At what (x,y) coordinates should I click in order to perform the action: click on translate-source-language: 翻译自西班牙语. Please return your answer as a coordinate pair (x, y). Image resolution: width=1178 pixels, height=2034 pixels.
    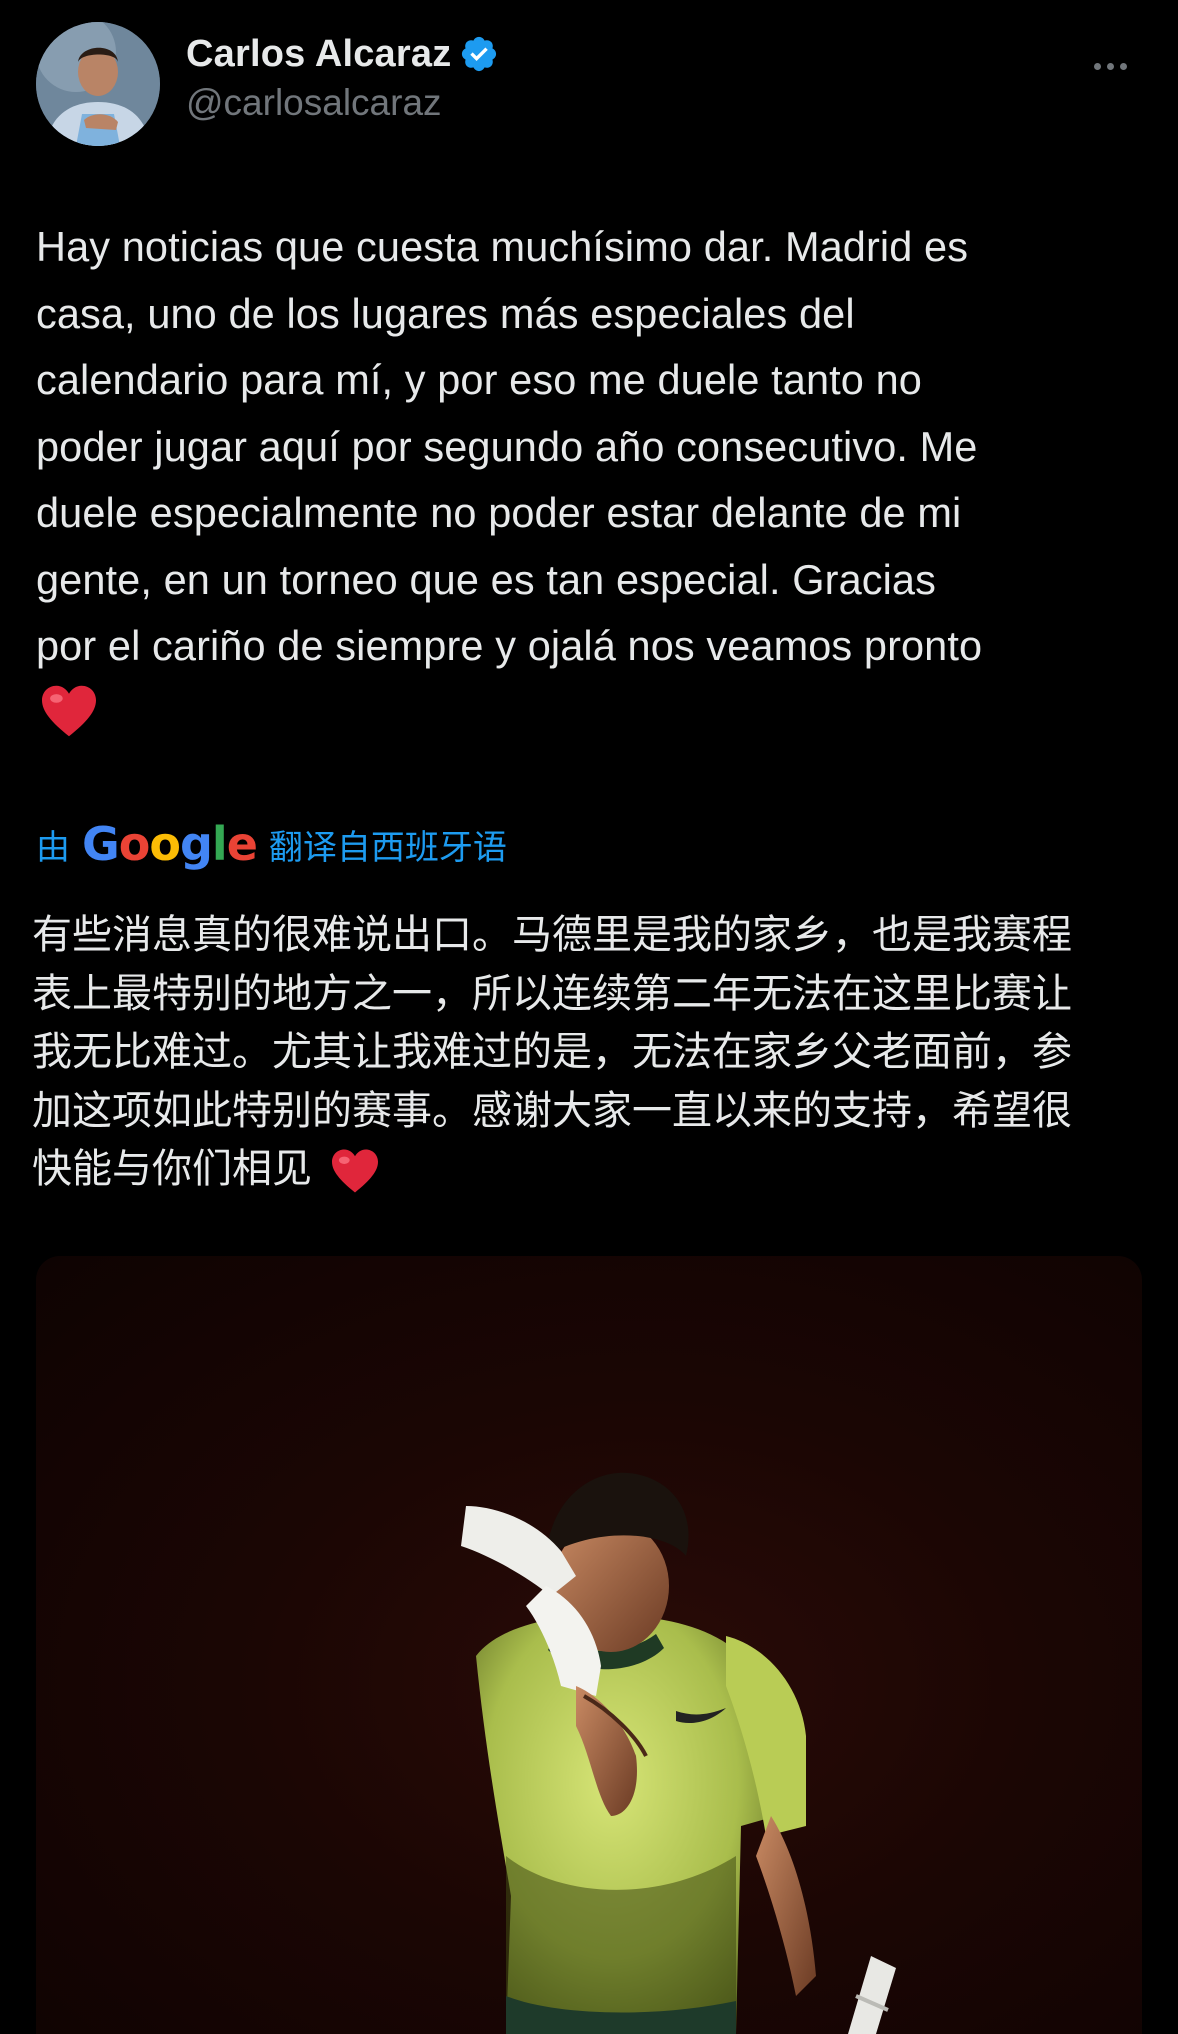
    Looking at the image, I should click on (387, 847).